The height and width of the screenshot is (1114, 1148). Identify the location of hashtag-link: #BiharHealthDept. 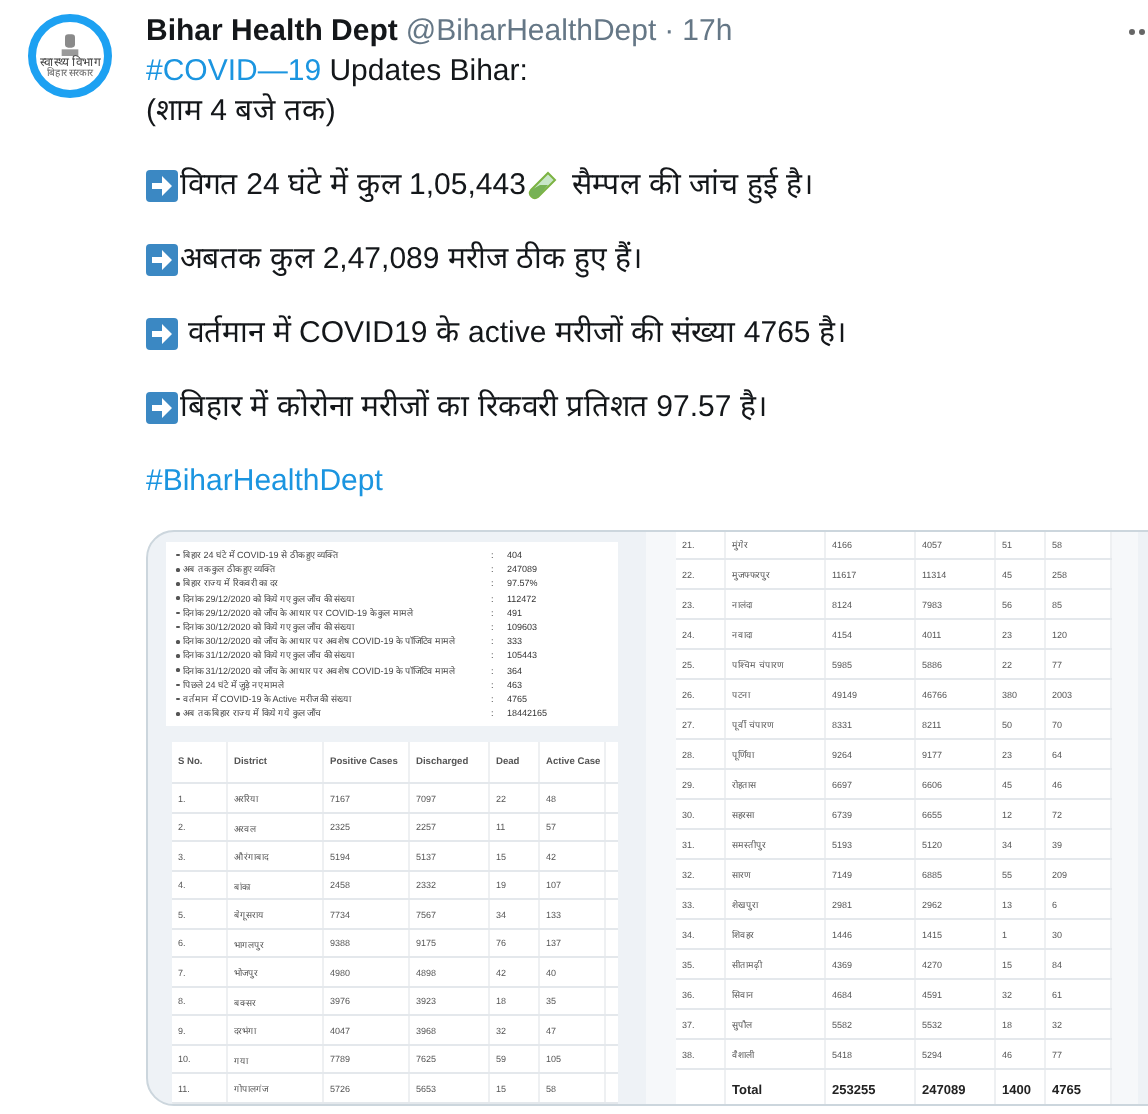
(264, 481).